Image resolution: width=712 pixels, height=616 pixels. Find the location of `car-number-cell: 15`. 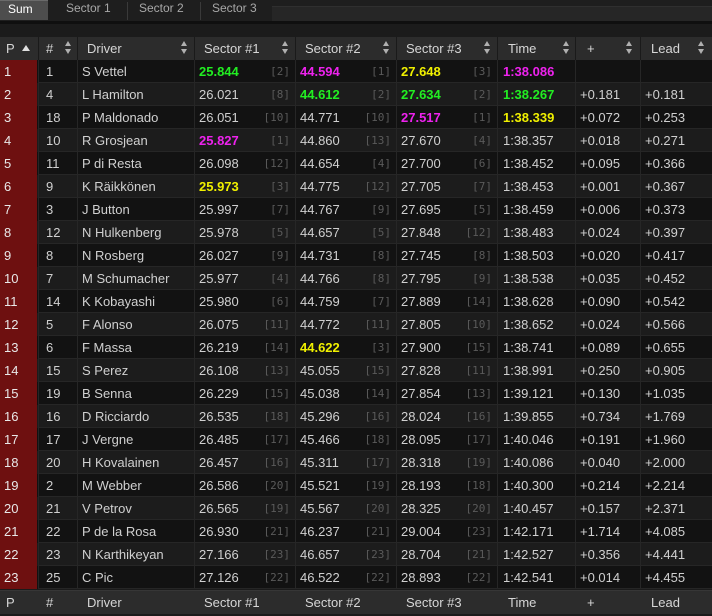

car-number-cell: 15 is located at coordinates (53, 370).